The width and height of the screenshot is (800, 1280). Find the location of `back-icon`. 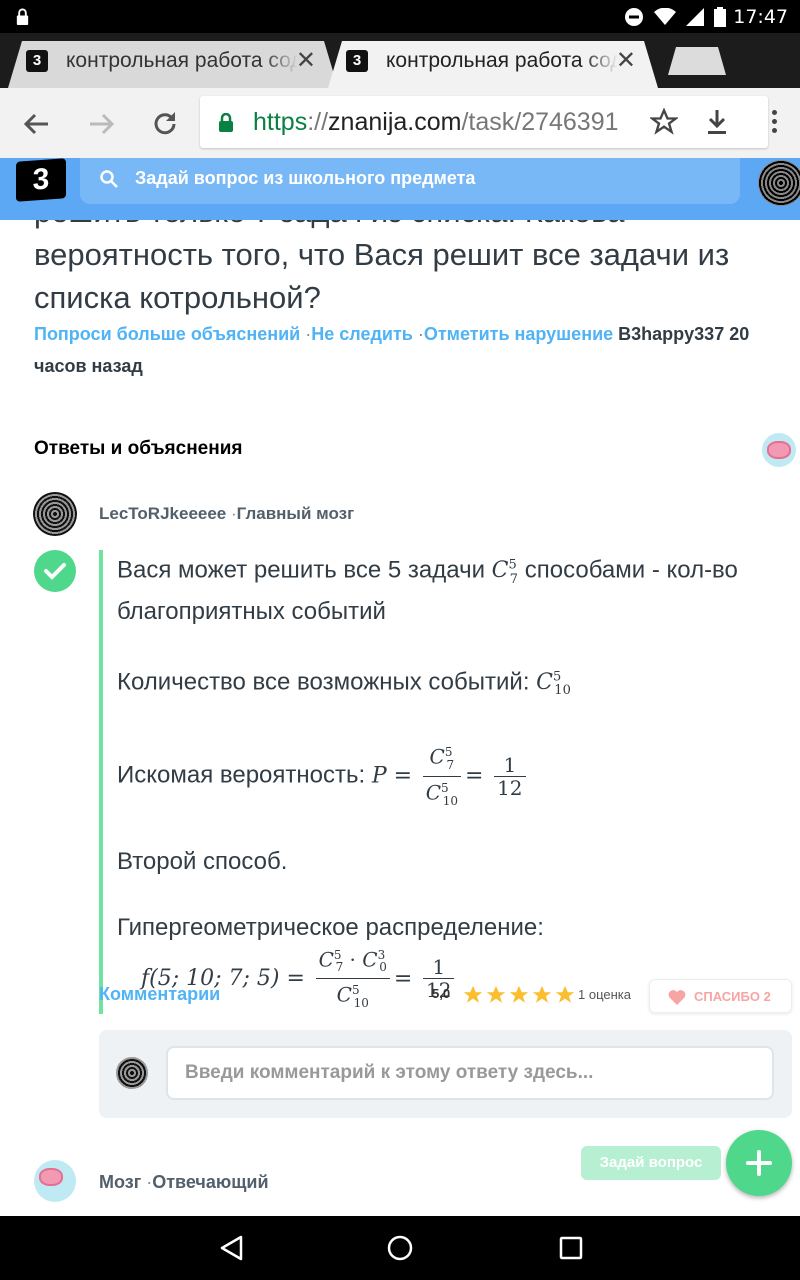

back-icon is located at coordinates (231, 1248).